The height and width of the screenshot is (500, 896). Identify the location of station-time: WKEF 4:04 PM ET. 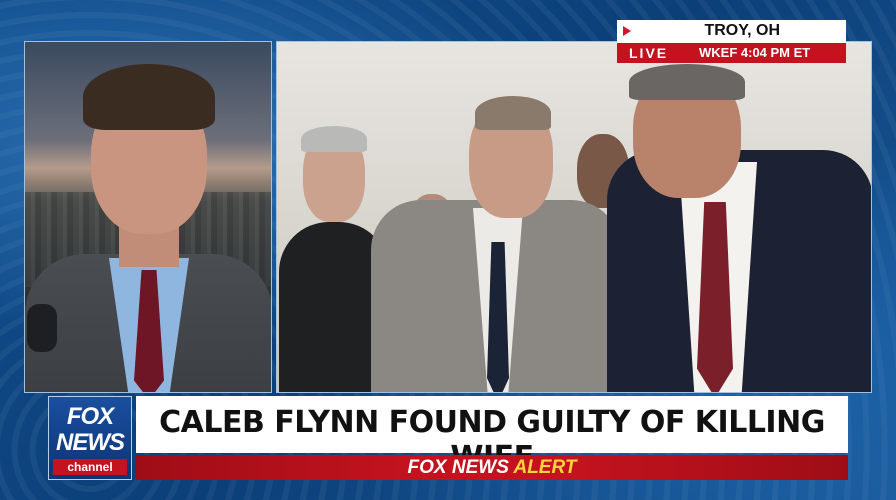
(755, 52).